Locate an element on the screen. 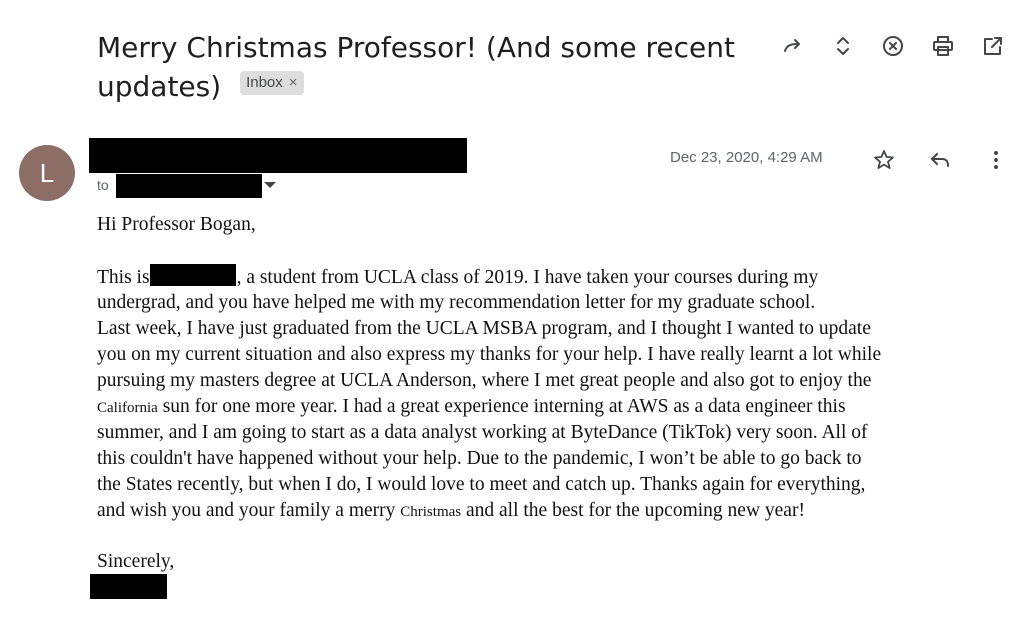  body-text-fragment: and wish you and your family a merry is located at coordinates (249, 510).